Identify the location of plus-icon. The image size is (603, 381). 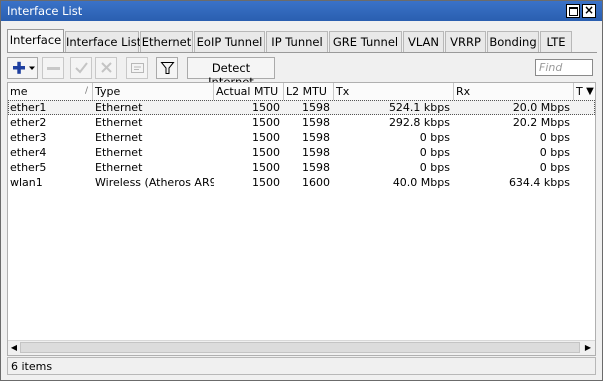
(24, 67).